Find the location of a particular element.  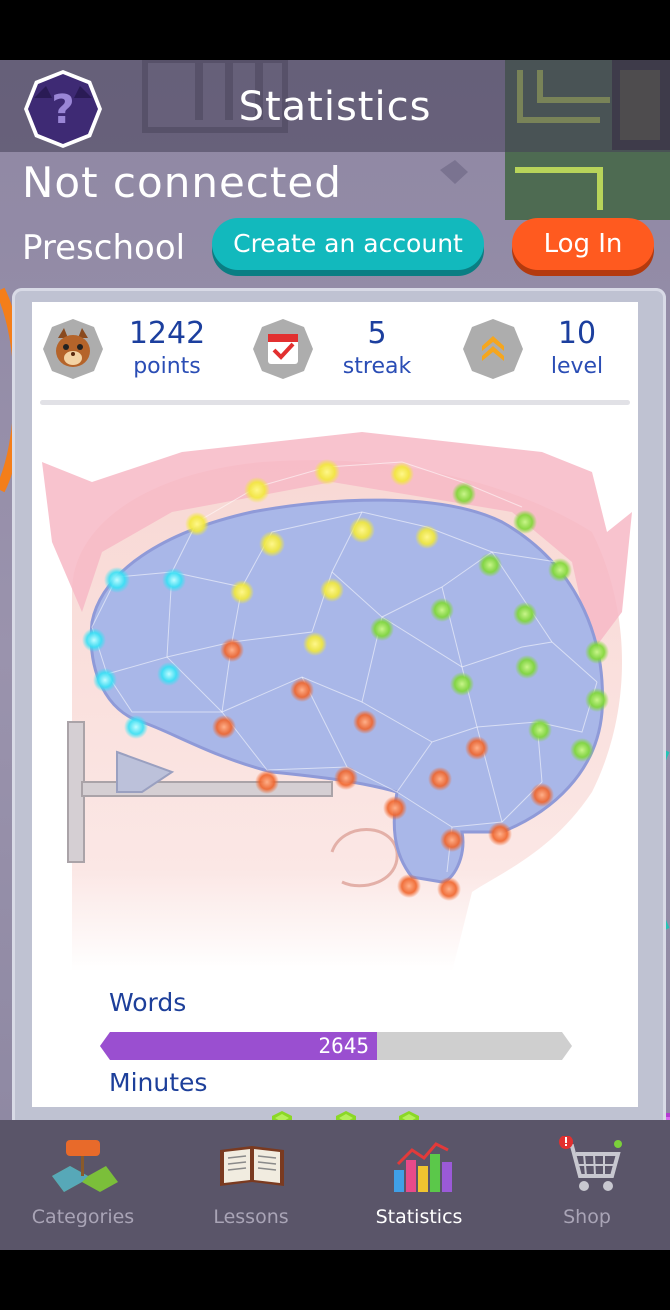

bottom-tab-bar: Categories Lessons Statistics Shop is located at coordinates (335, 1185).